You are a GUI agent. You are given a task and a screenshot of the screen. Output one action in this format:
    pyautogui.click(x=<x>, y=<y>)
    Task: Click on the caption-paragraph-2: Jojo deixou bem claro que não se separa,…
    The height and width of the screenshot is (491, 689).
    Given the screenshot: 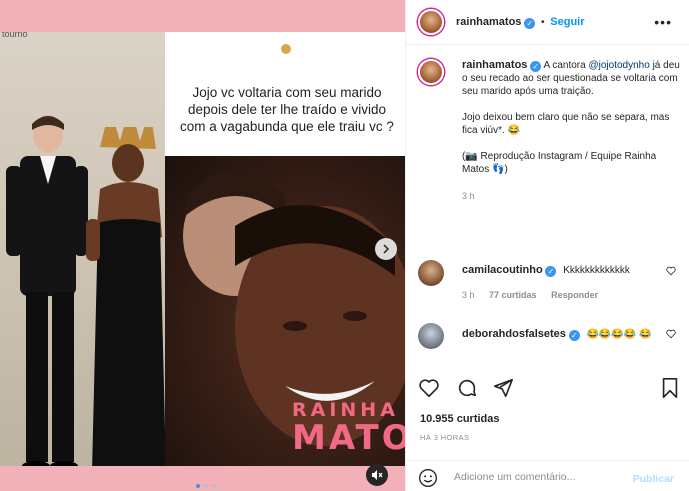 What is the action you would take?
    pyautogui.click(x=566, y=124)
    